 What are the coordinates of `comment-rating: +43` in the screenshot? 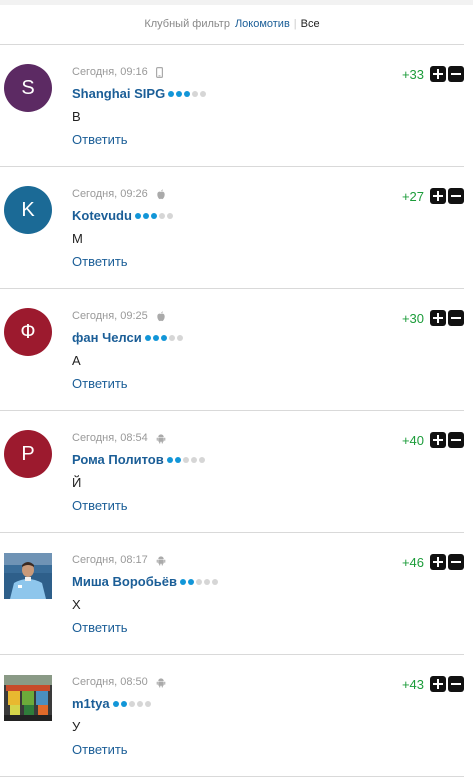 It's located at (433, 684).